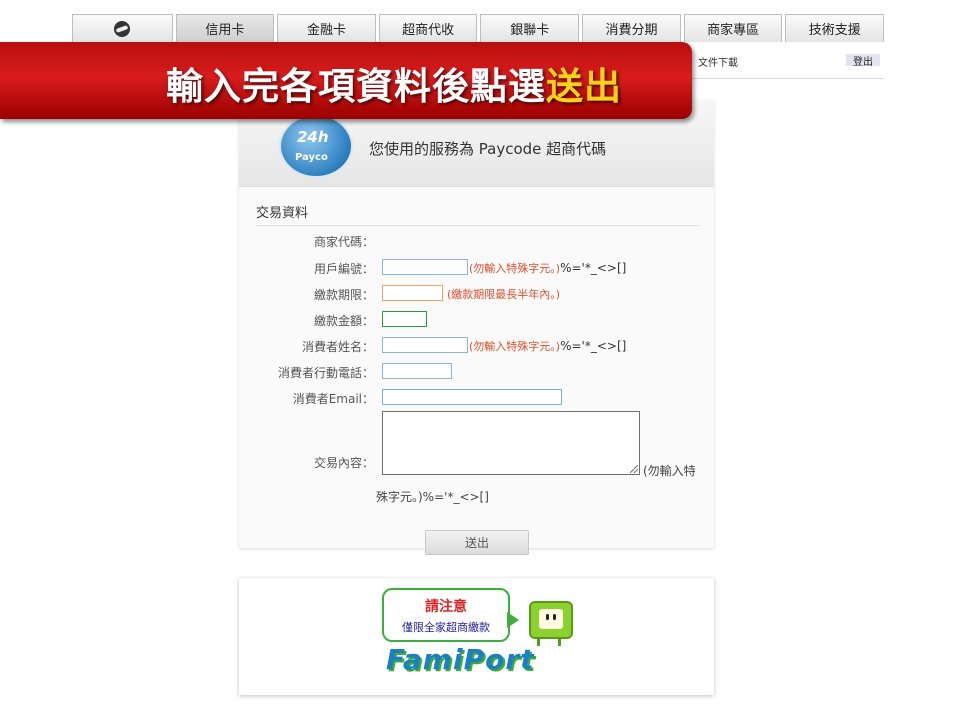  What do you see at coordinates (631, 28) in the screenshot?
I see `tab-installment: 消費分期` at bounding box center [631, 28].